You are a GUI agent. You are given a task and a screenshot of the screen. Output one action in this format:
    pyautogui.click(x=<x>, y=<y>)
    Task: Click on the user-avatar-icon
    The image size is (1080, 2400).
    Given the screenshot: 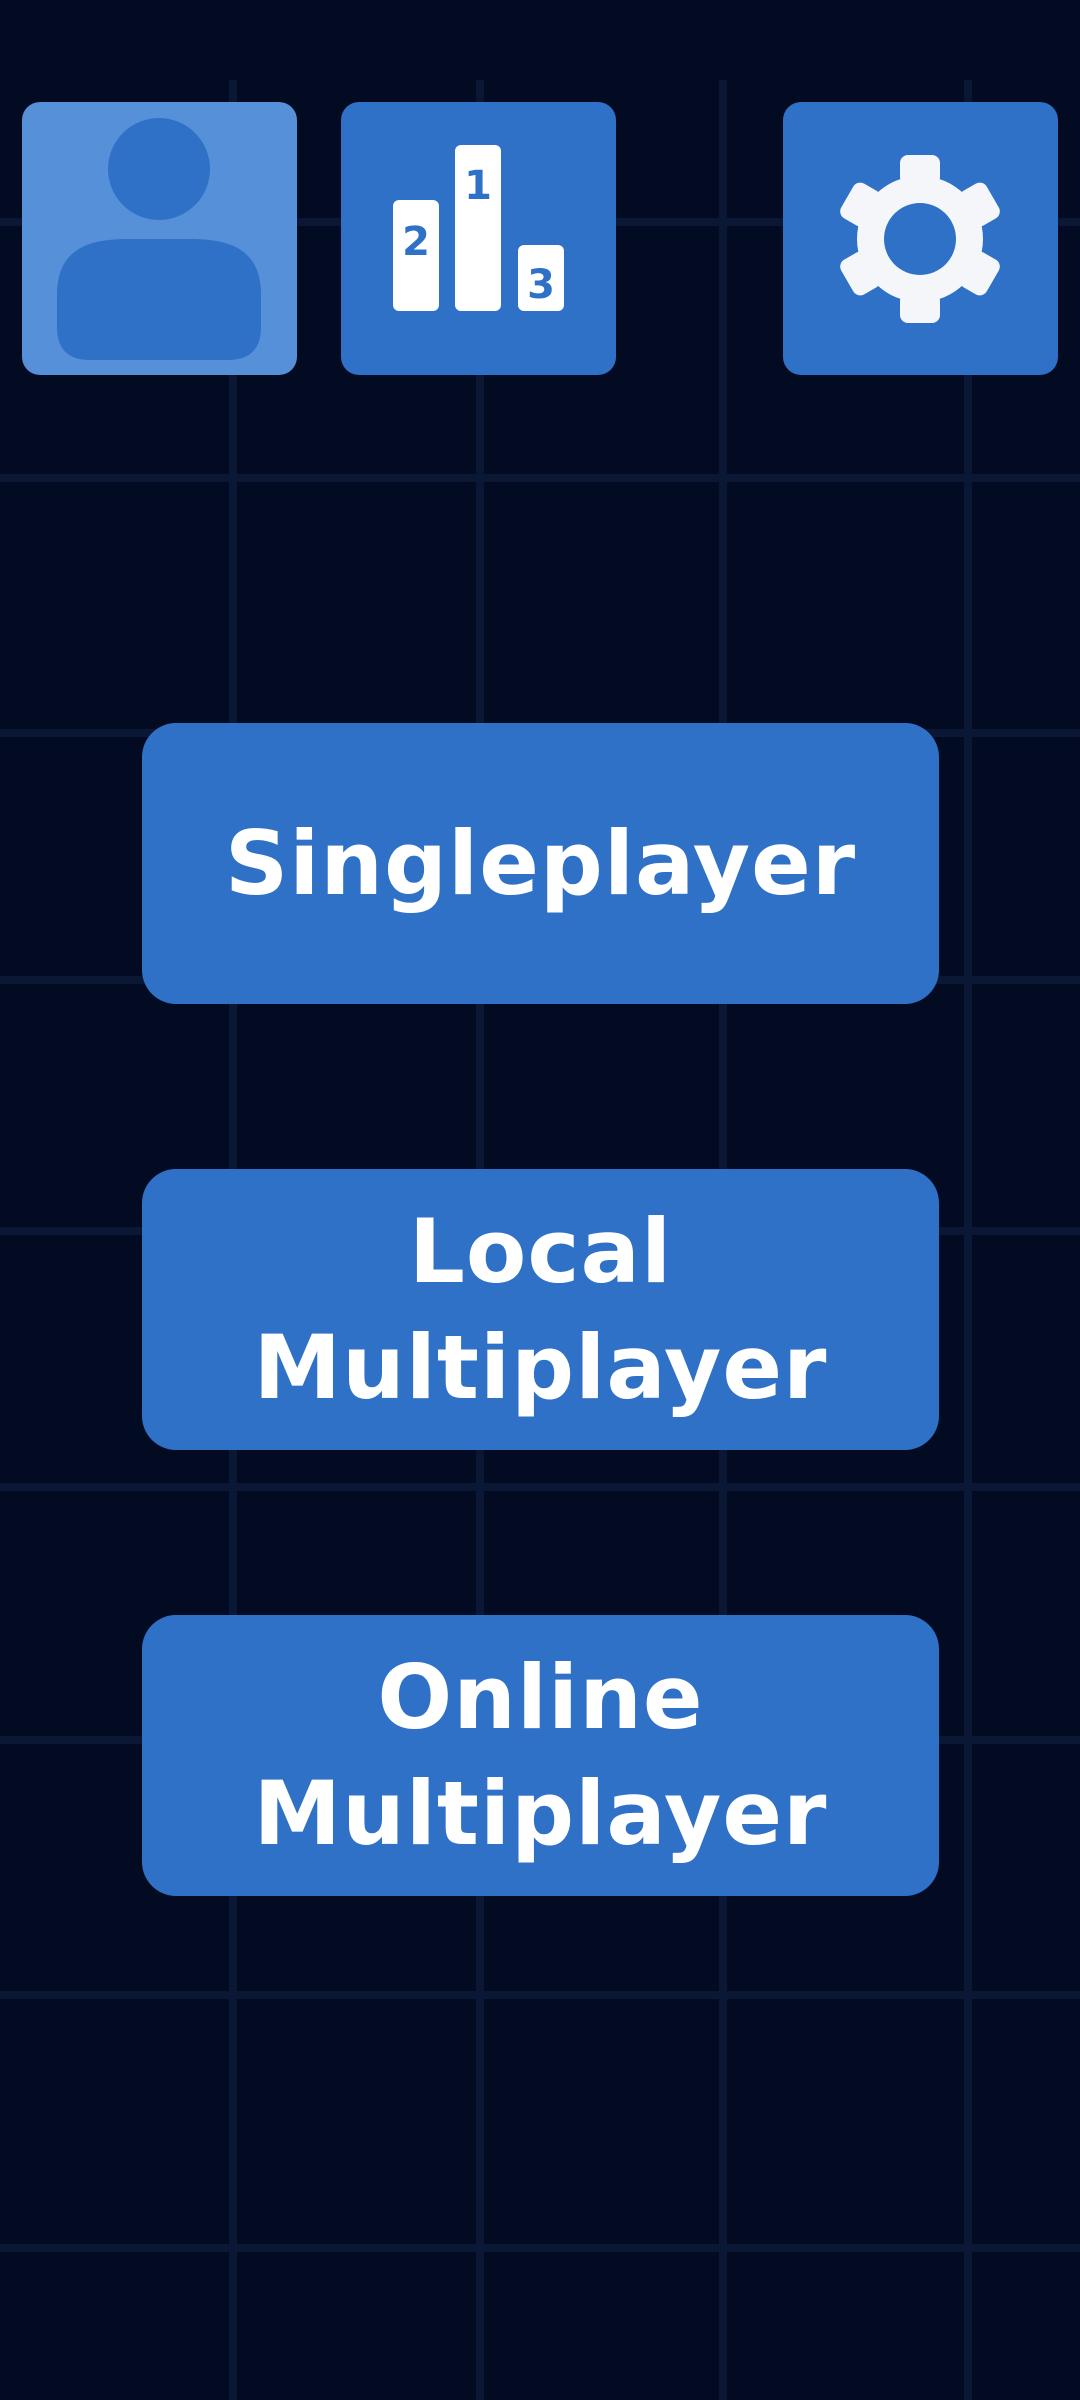 What is the action you would take?
    pyautogui.click(x=159, y=239)
    